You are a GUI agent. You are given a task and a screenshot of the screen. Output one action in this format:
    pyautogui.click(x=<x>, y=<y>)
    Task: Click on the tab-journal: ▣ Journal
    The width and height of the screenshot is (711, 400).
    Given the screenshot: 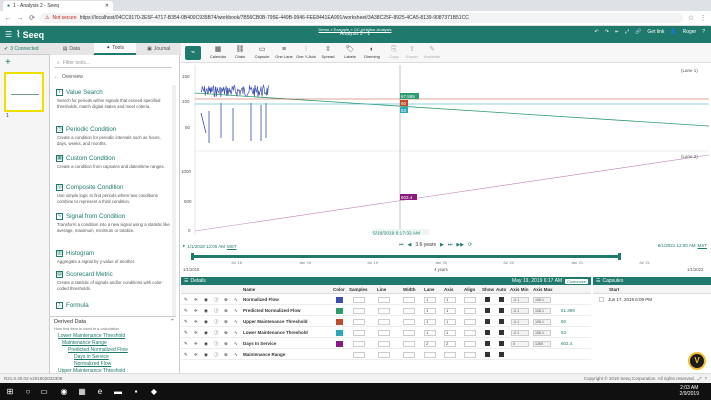 What is the action you would take?
    pyautogui.click(x=159, y=49)
    